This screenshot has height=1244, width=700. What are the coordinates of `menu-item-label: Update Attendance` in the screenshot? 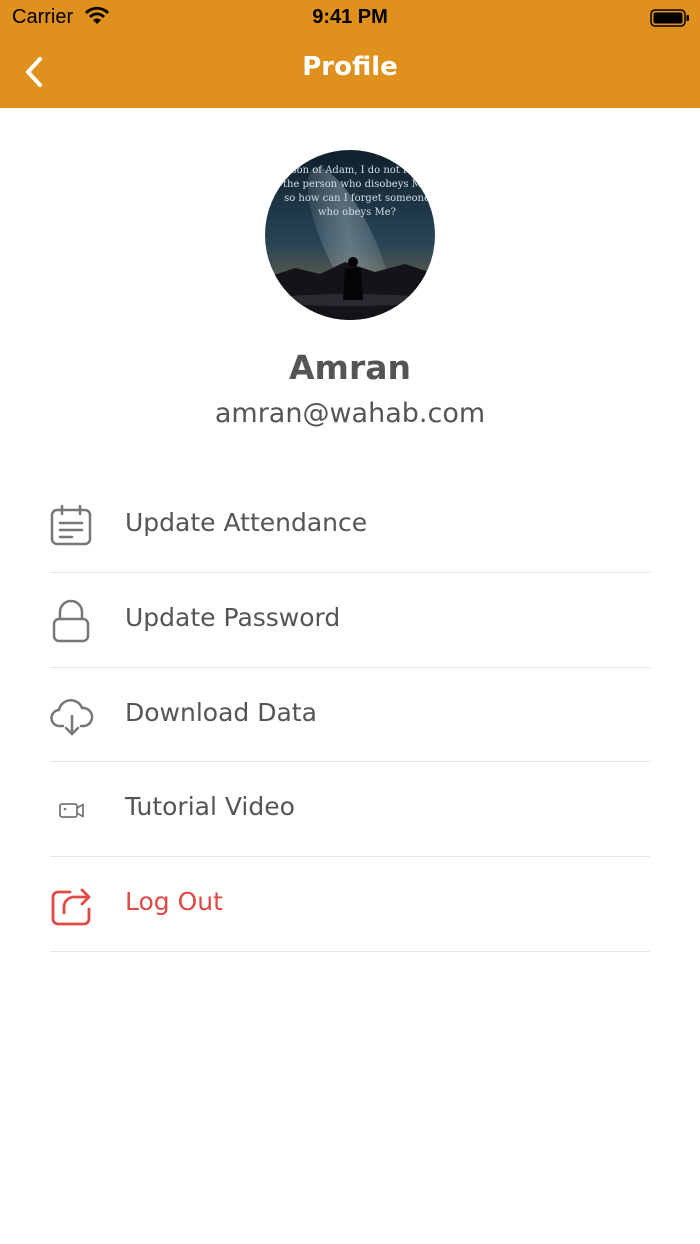 It's located at (246, 522).